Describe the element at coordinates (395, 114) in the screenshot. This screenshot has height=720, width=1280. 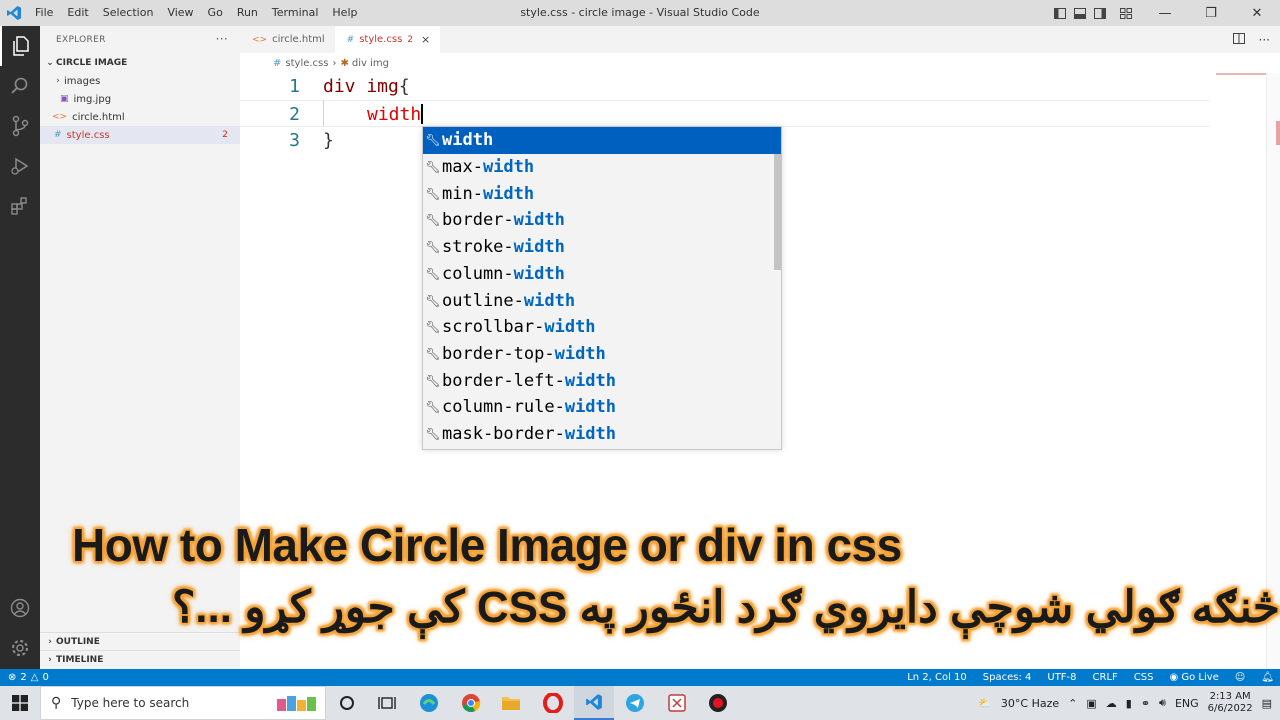
I see `line-content: width` at that location.